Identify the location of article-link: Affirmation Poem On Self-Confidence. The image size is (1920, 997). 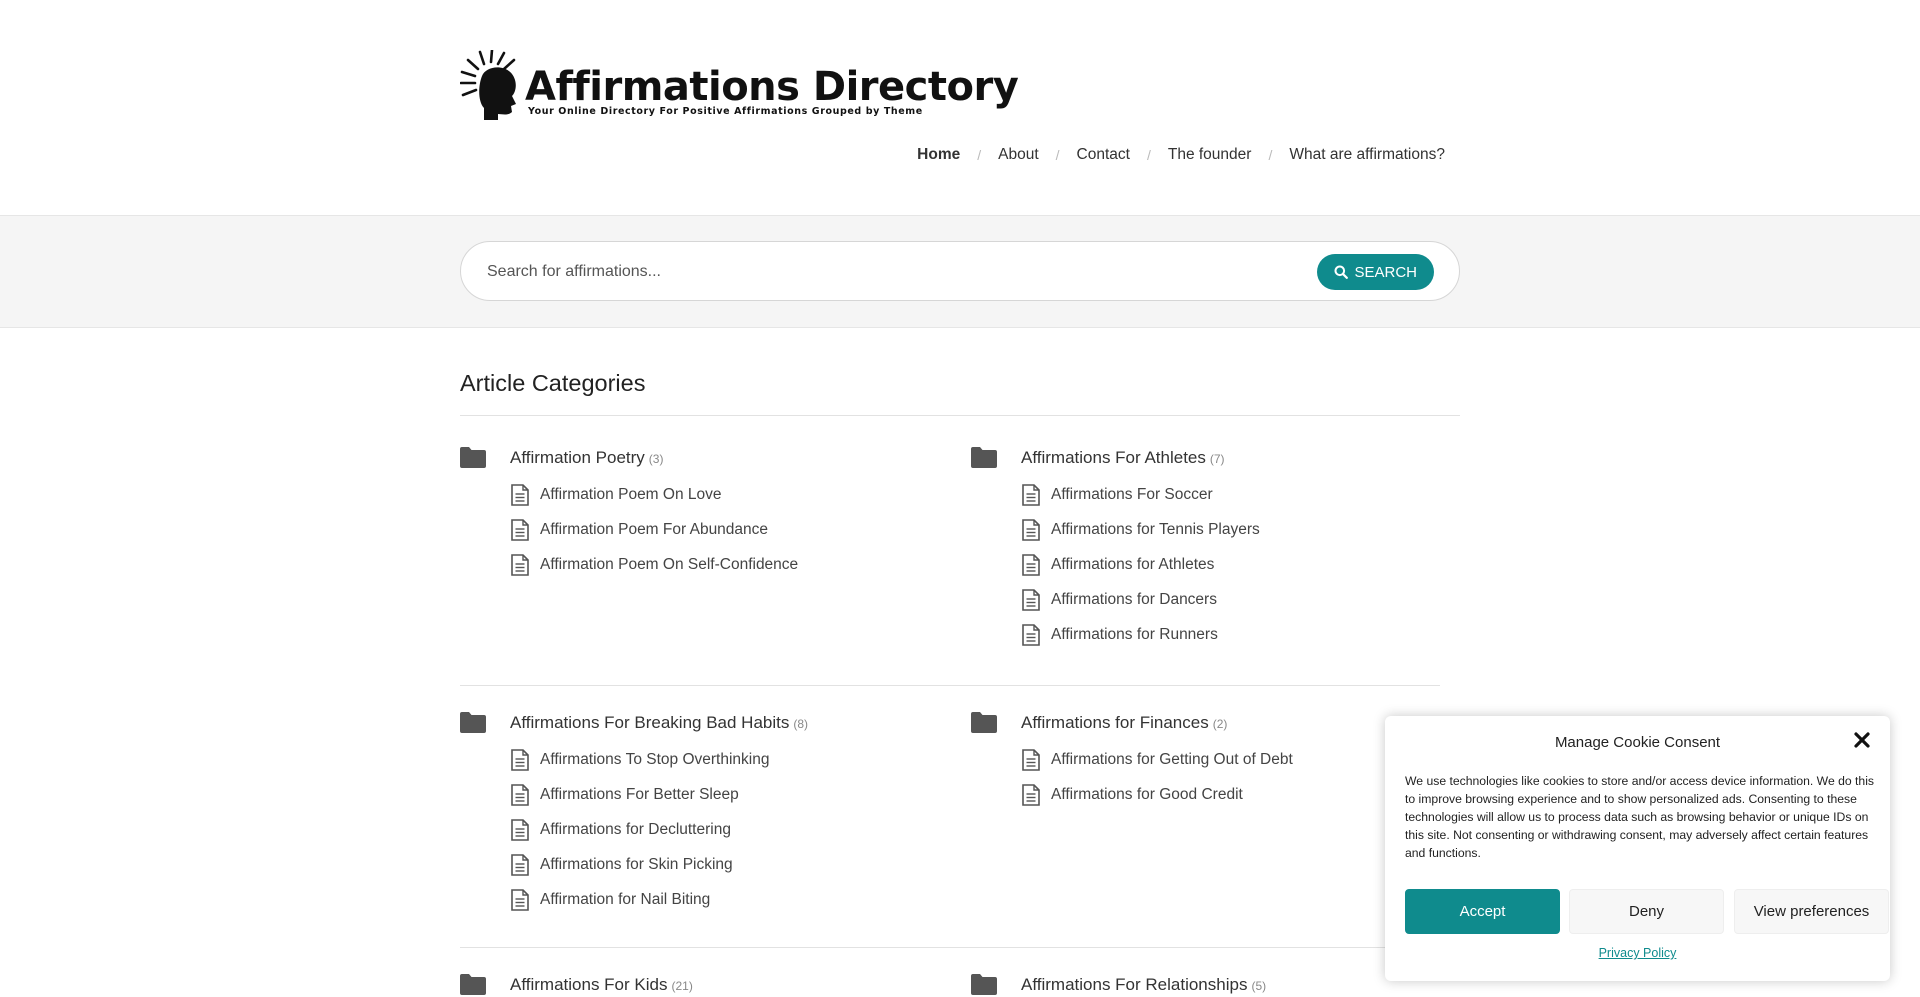
(669, 565).